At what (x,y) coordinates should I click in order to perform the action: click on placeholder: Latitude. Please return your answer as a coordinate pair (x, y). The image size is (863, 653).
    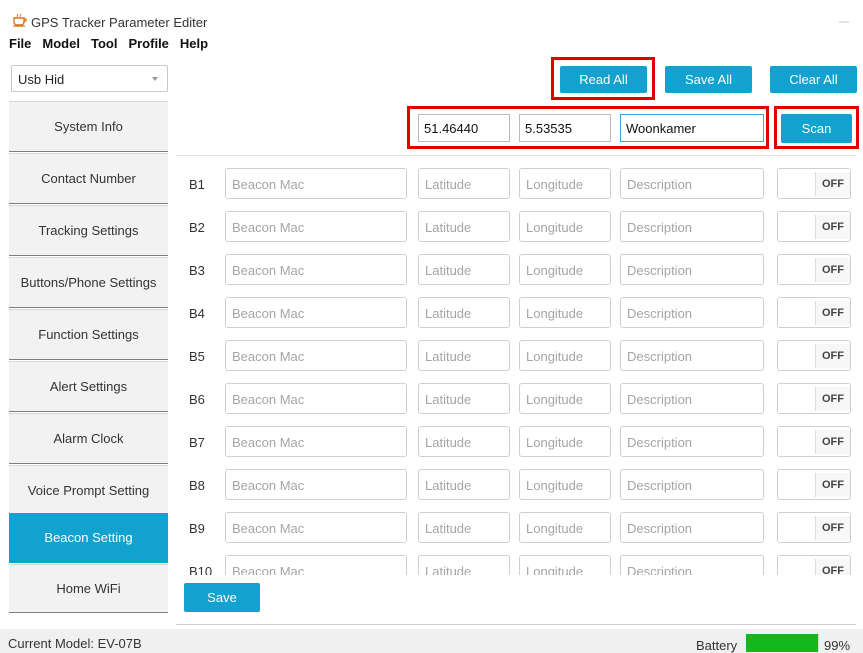
    Looking at the image, I should click on (448, 528).